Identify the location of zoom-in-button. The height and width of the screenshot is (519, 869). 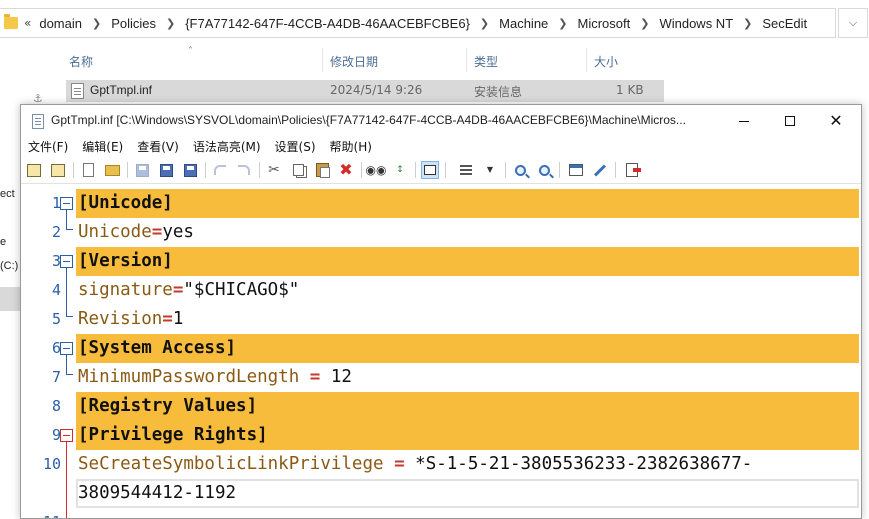
(520, 170).